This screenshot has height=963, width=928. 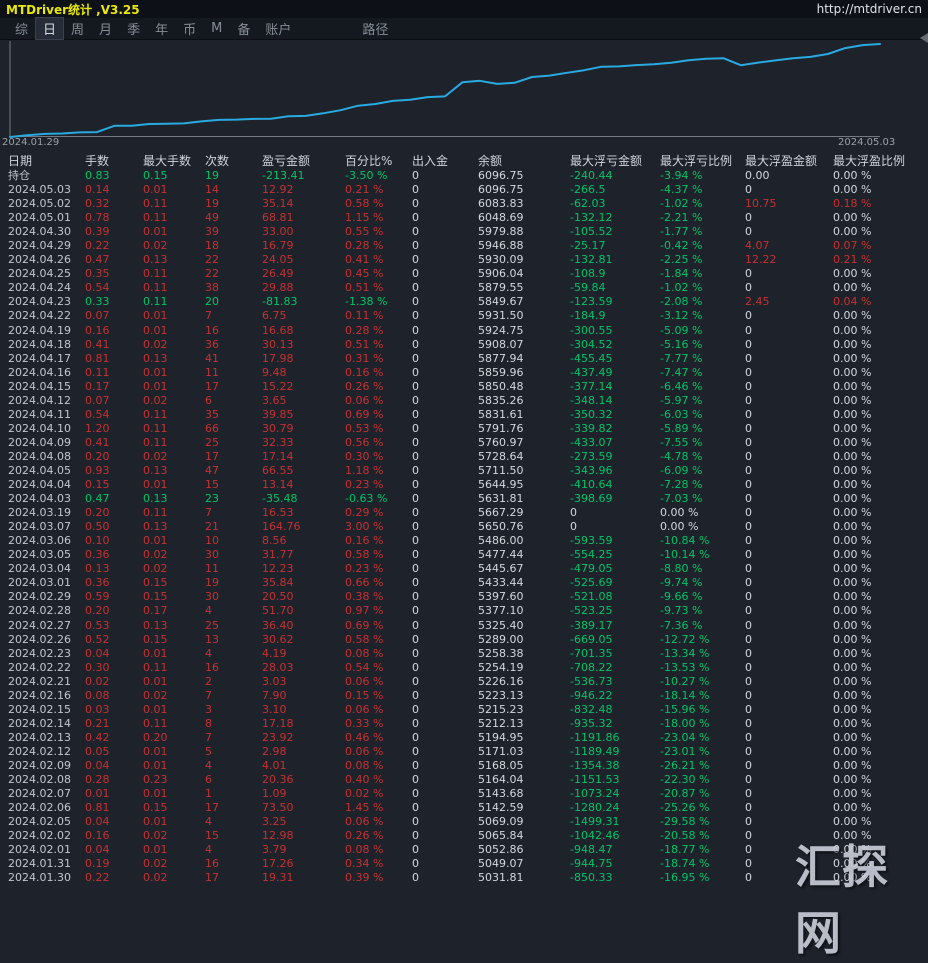 I want to click on cell-count: 19, so click(x=212, y=175).